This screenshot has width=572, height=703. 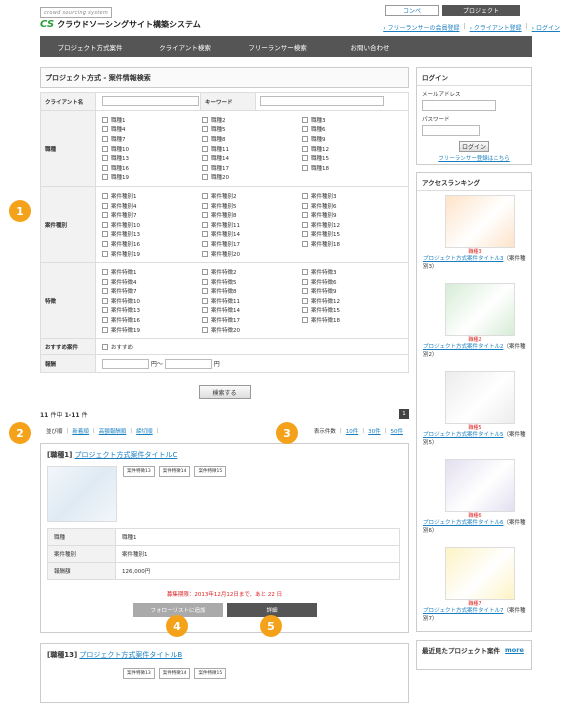 What do you see at coordinates (144, 431) in the screenshot?
I see `sort-deadline: 締切順` at bounding box center [144, 431].